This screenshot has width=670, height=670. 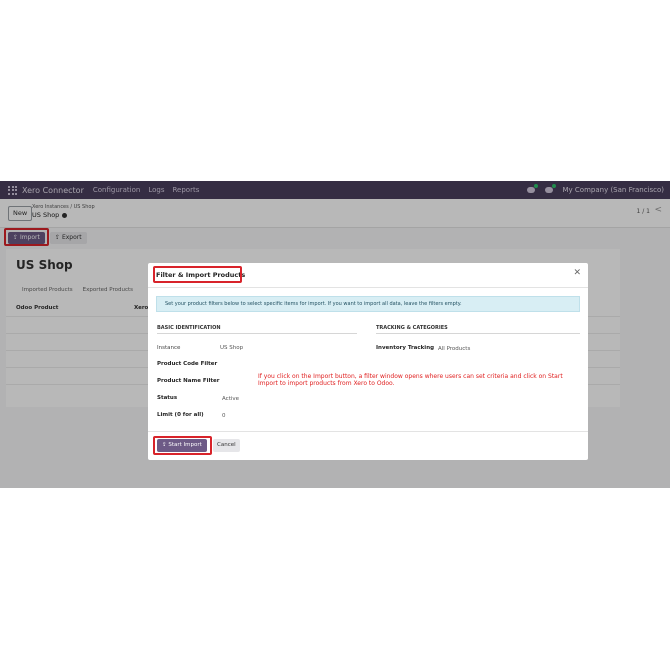 What do you see at coordinates (180, 415) in the screenshot?
I see `limit-label: Limit (0 for all)` at bounding box center [180, 415].